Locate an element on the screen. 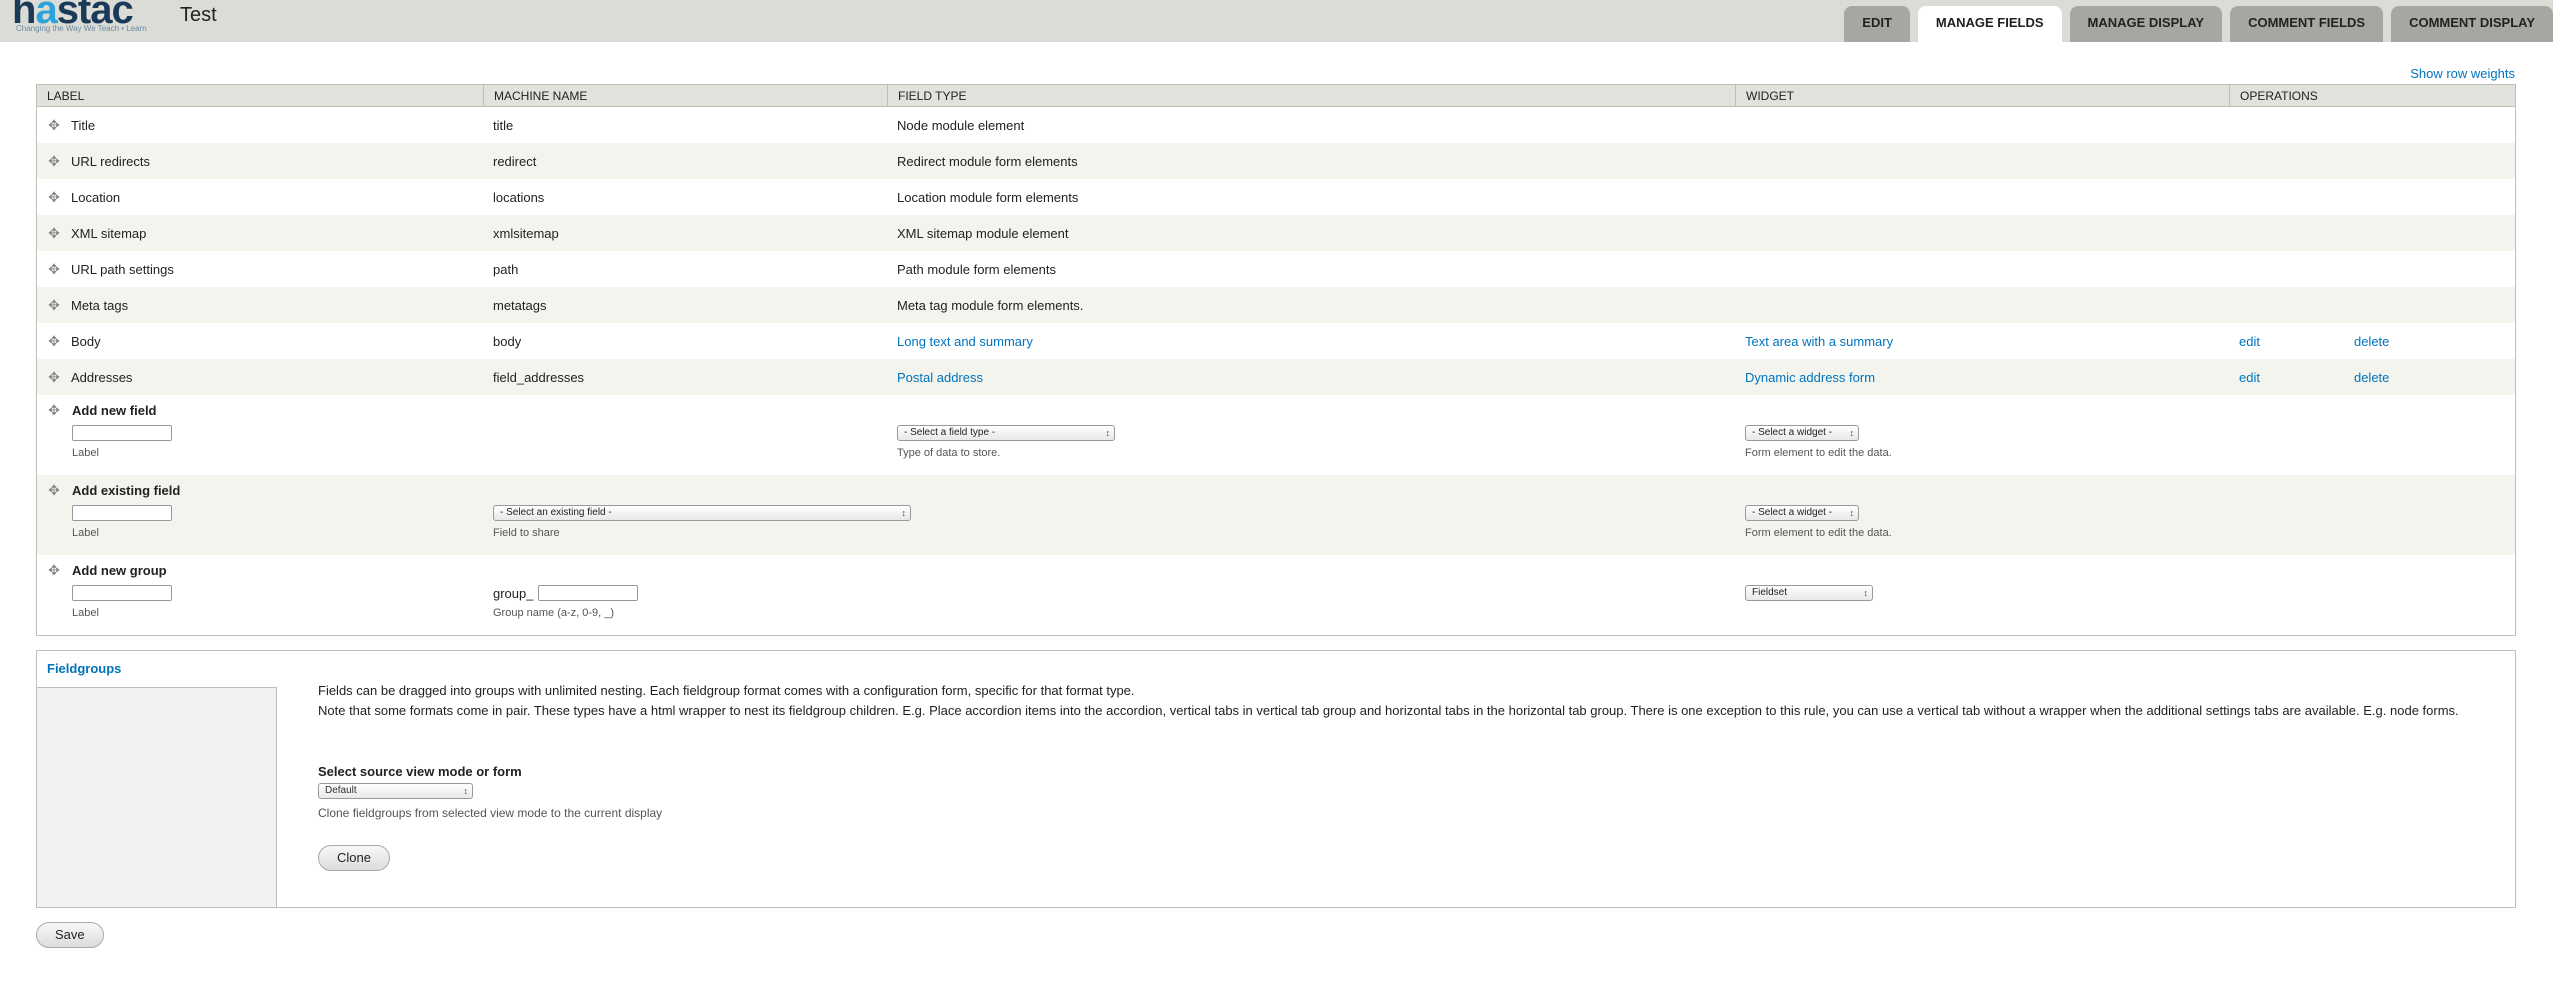 The image size is (2553, 985). field-type-select: - Select a field type - is located at coordinates (1006, 433).